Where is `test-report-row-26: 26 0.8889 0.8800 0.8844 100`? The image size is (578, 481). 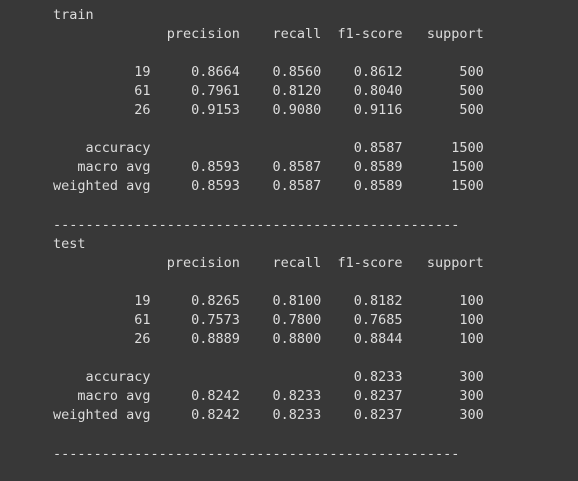
test-report-row-26: 26 0.8889 0.8800 0.8844 100 is located at coordinates (268, 339).